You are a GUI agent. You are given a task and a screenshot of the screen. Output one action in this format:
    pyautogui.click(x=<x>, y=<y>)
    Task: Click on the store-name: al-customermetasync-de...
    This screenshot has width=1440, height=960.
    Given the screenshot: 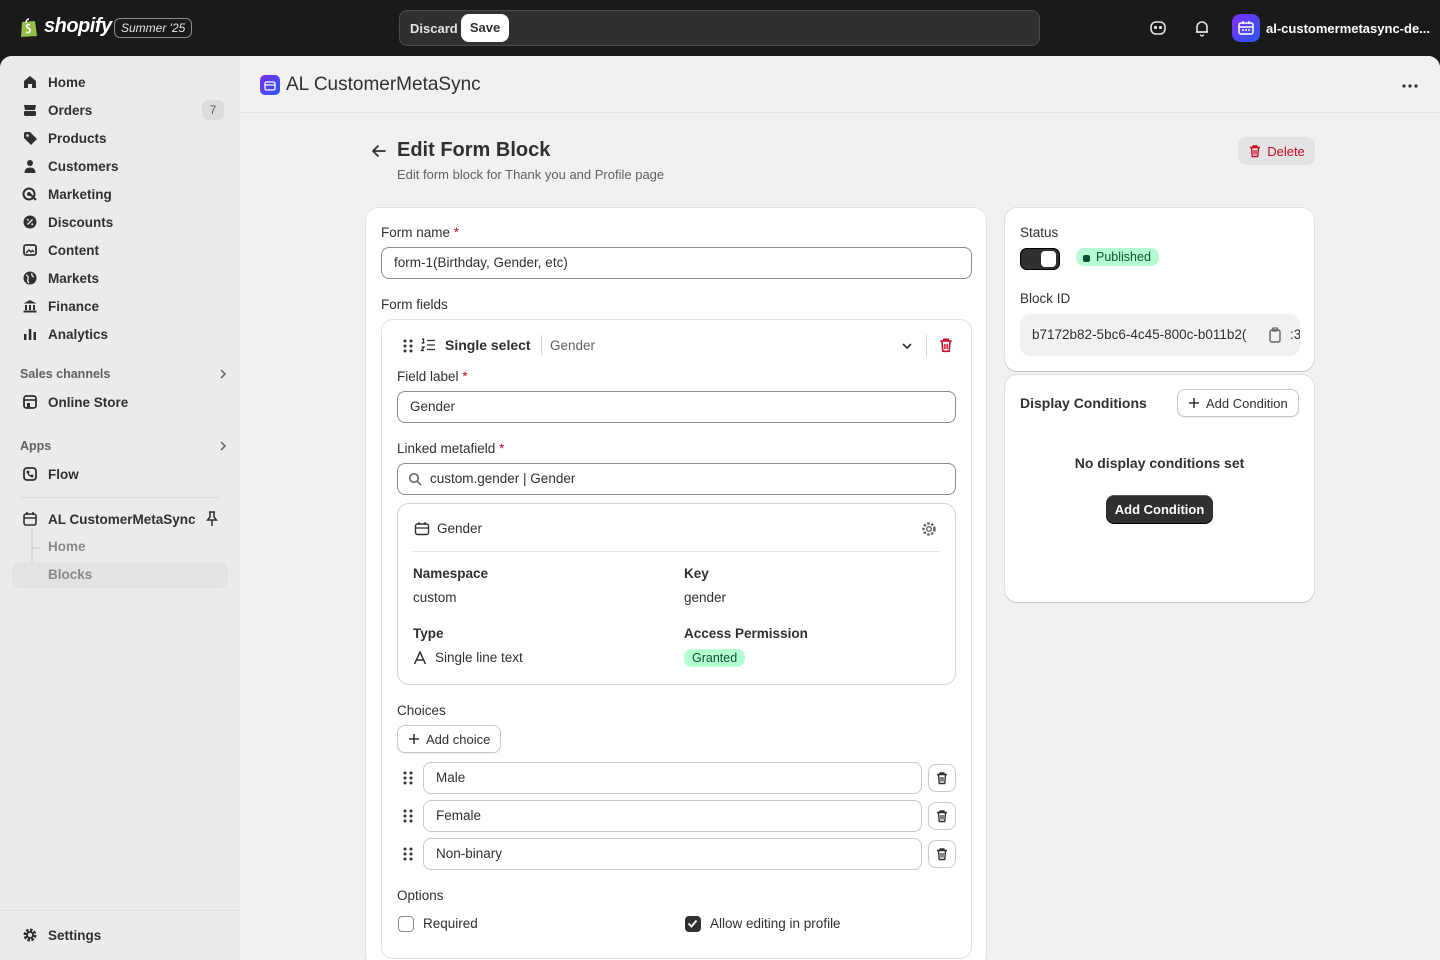 What is the action you would take?
    pyautogui.click(x=1348, y=28)
    